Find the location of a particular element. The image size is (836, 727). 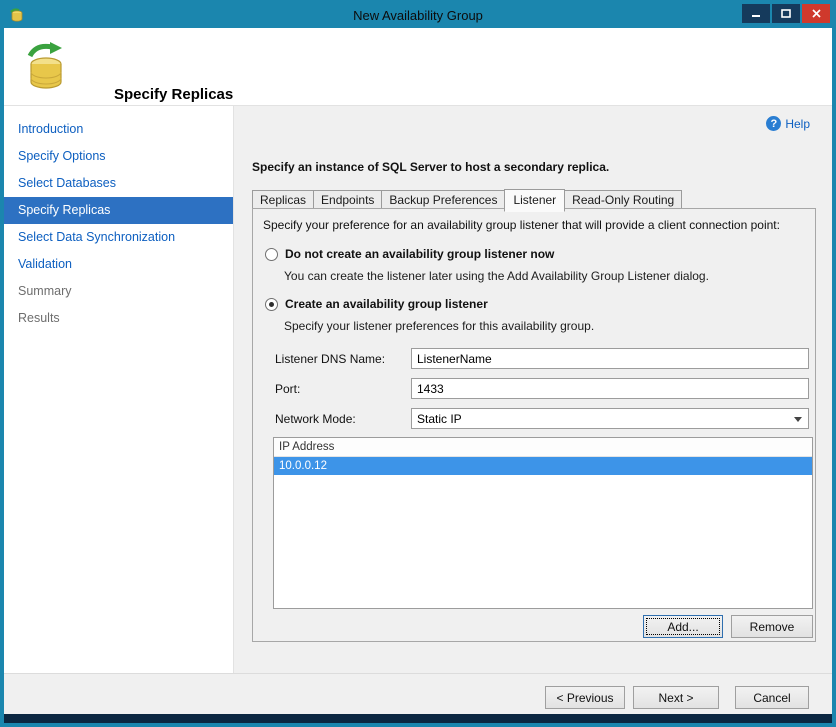

sidebar-item-validation: Validation is located at coordinates (118, 264).